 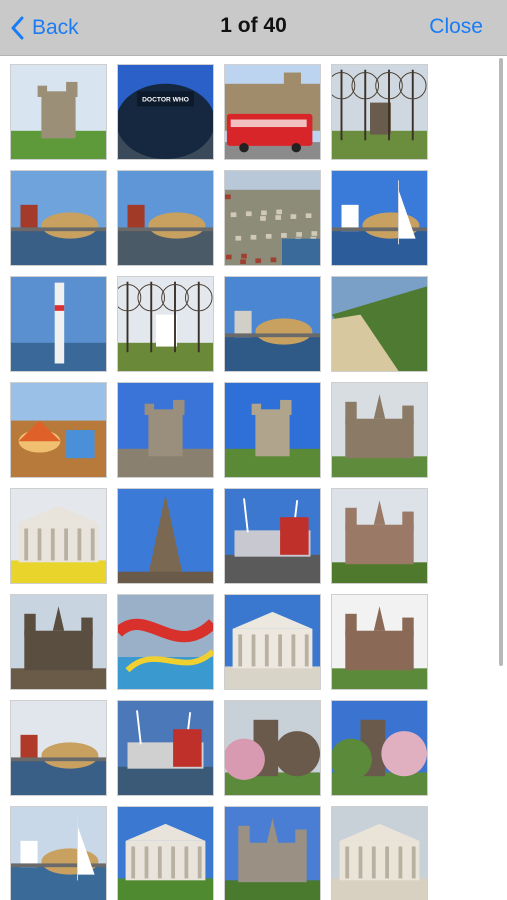 I want to click on photo-thumbnail-castell-coch-forest, so click(x=379, y=536).